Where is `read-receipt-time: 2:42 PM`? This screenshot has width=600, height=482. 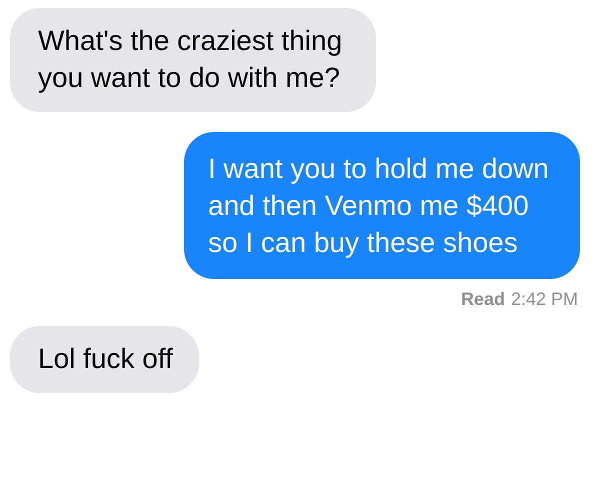
read-receipt-time: 2:42 PM is located at coordinates (544, 299).